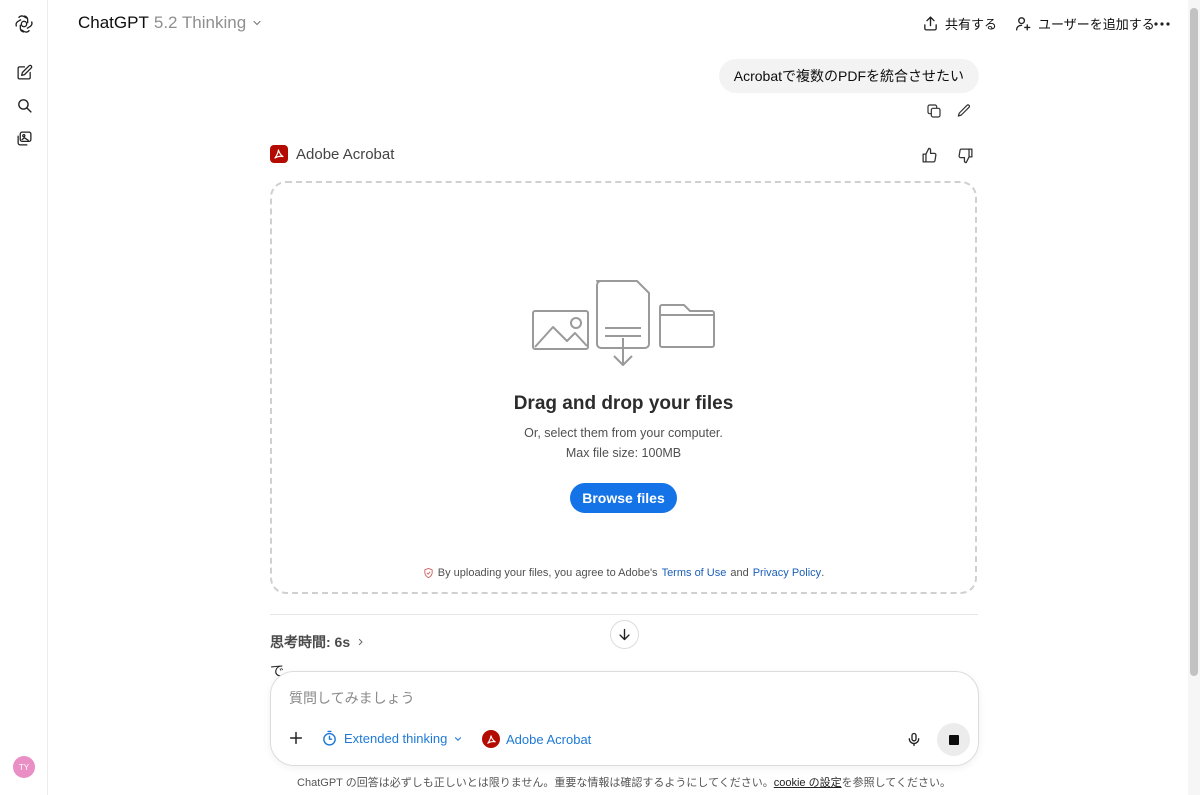 The image size is (1200, 795). Describe the element at coordinates (329, 738) in the screenshot. I see `timer-icon` at that location.